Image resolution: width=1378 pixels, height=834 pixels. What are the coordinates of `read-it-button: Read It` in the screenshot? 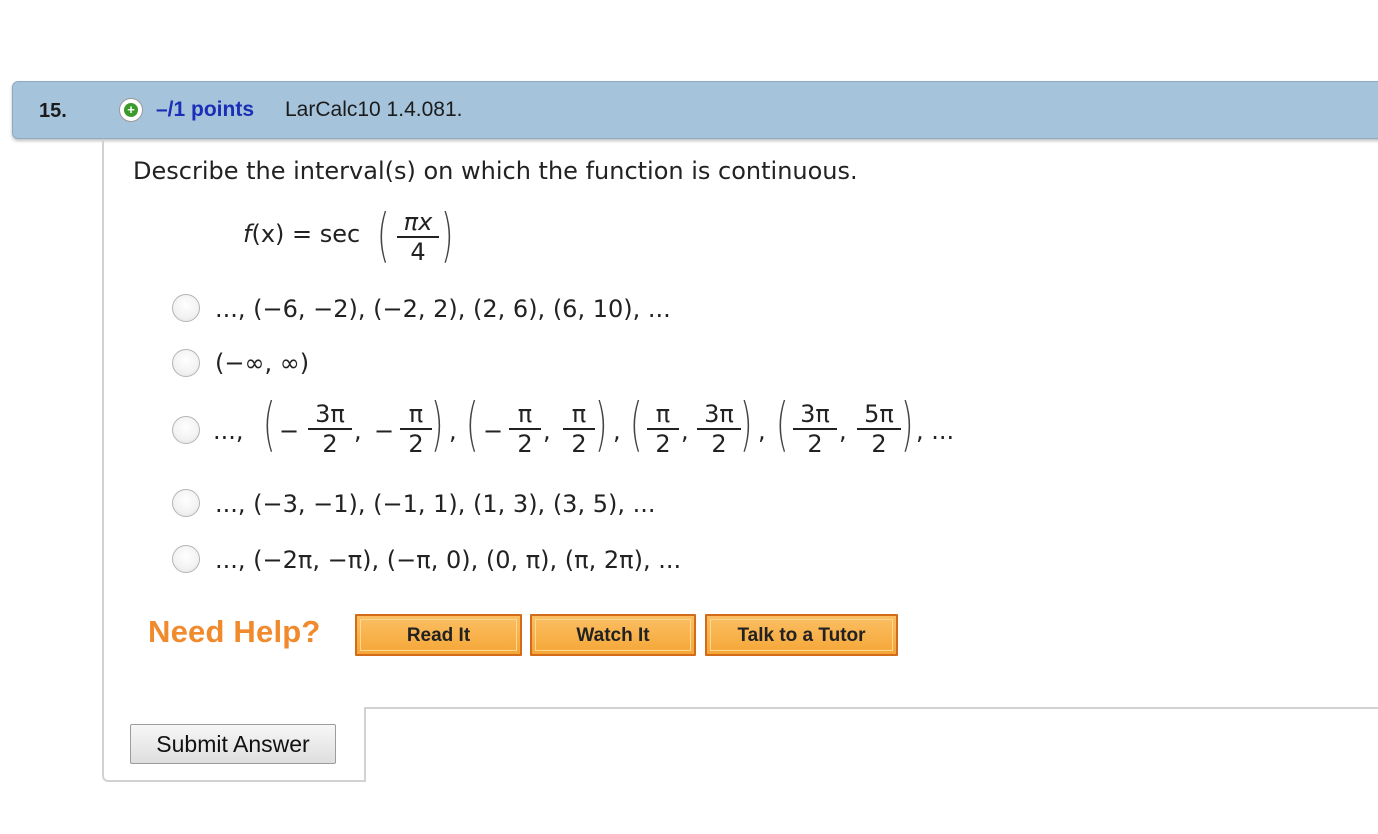 It's located at (438, 635).